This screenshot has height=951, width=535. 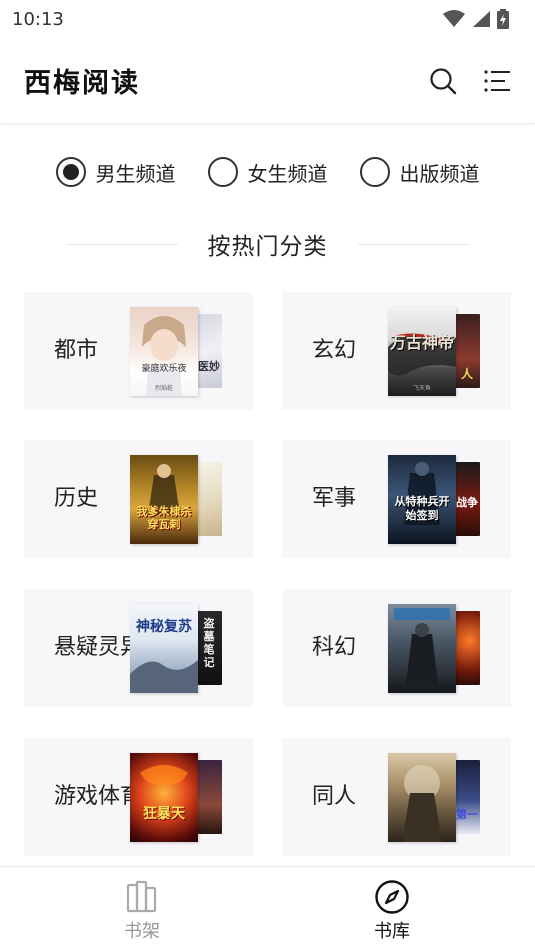 I want to click on divider-left, so click(x=122, y=244).